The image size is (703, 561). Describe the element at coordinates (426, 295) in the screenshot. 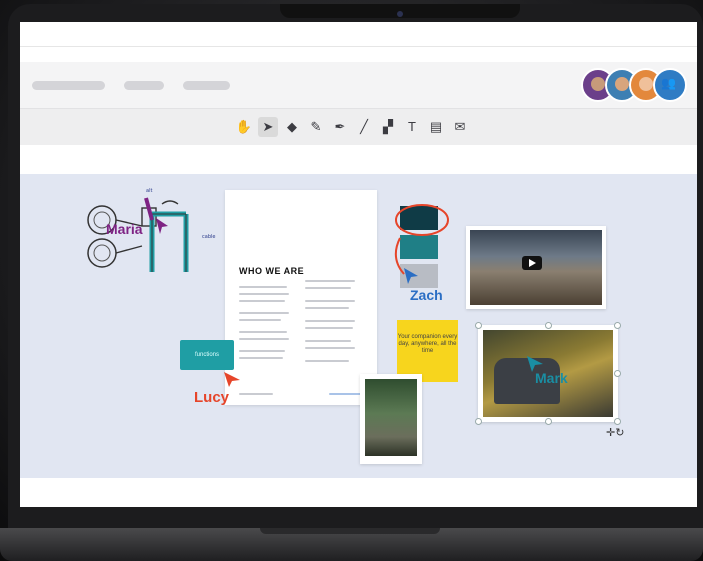

I see `cursor-label-zach: Zach` at that location.